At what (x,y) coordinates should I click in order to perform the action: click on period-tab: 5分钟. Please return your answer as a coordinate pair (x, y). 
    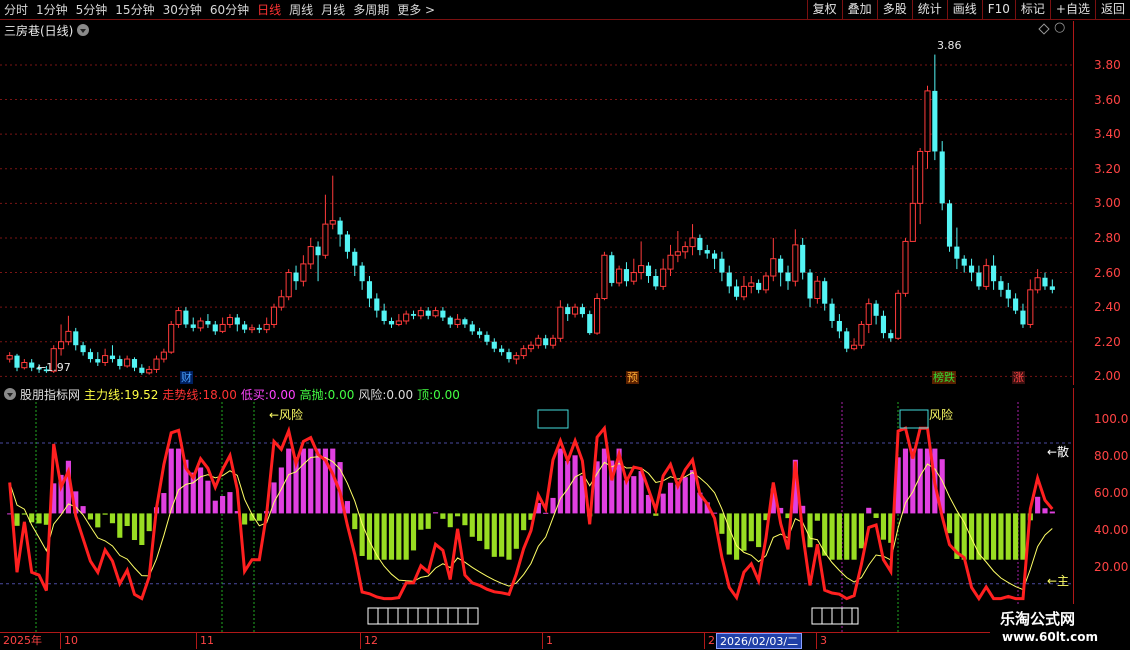
    Looking at the image, I should click on (92, 10).